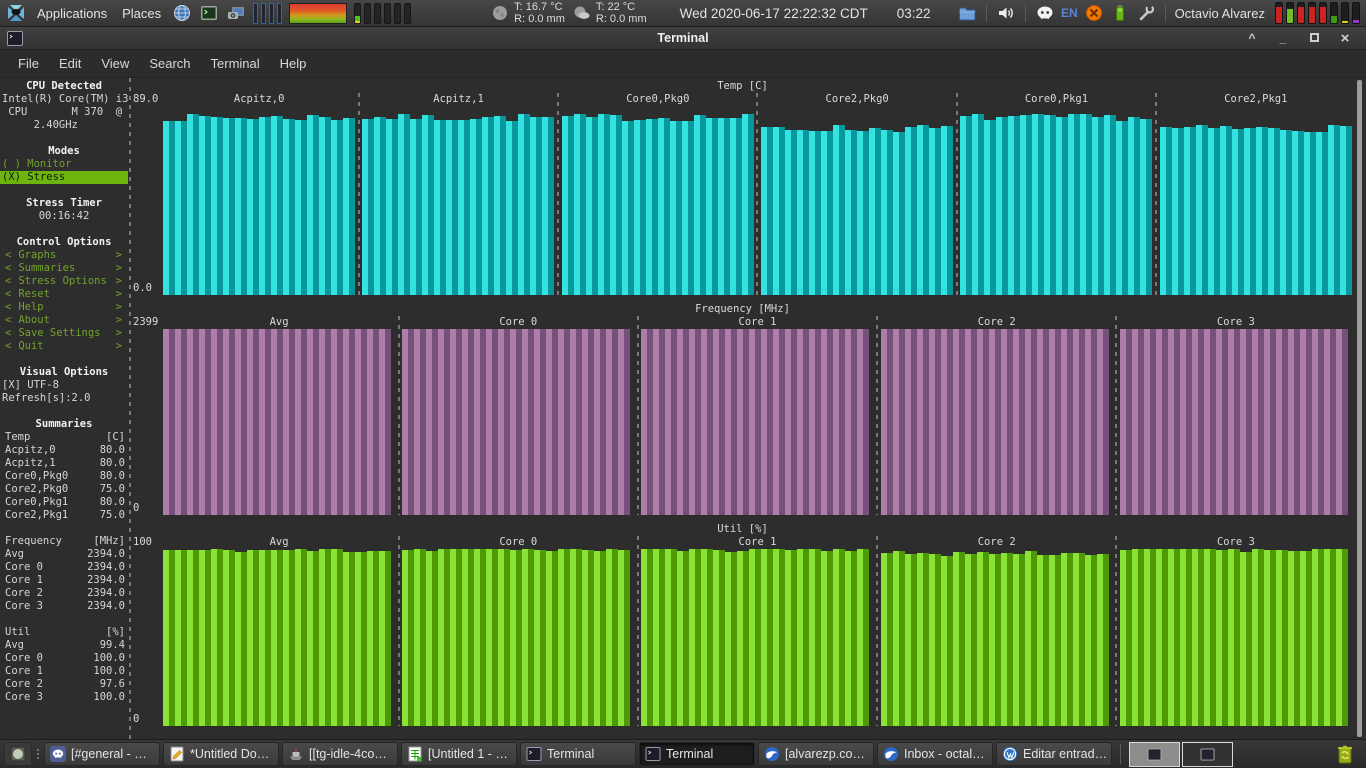 The width and height of the screenshot is (1366, 768). What do you see at coordinates (259, 194) in the screenshot?
I see `chart-column-acpitz-0: Acpitz,0` at bounding box center [259, 194].